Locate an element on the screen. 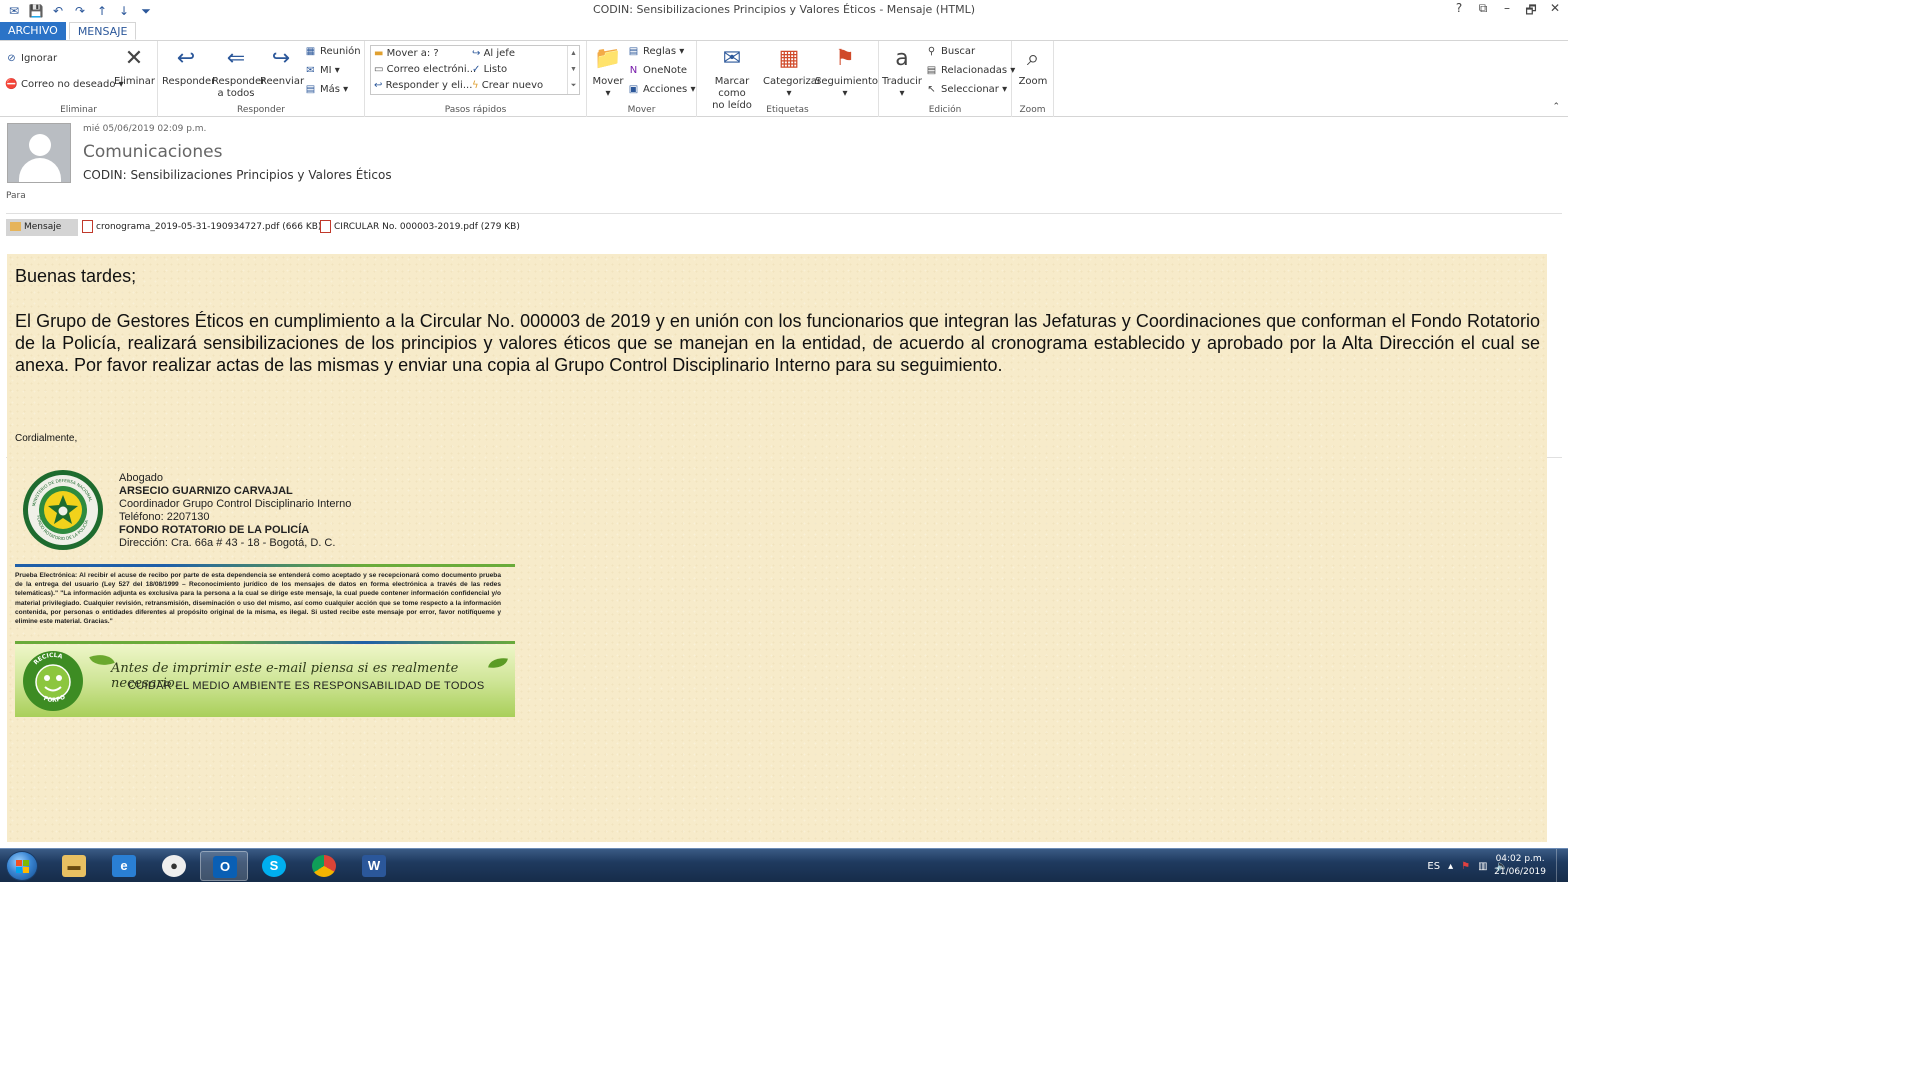  help-button: ? is located at coordinates (1459, 11).